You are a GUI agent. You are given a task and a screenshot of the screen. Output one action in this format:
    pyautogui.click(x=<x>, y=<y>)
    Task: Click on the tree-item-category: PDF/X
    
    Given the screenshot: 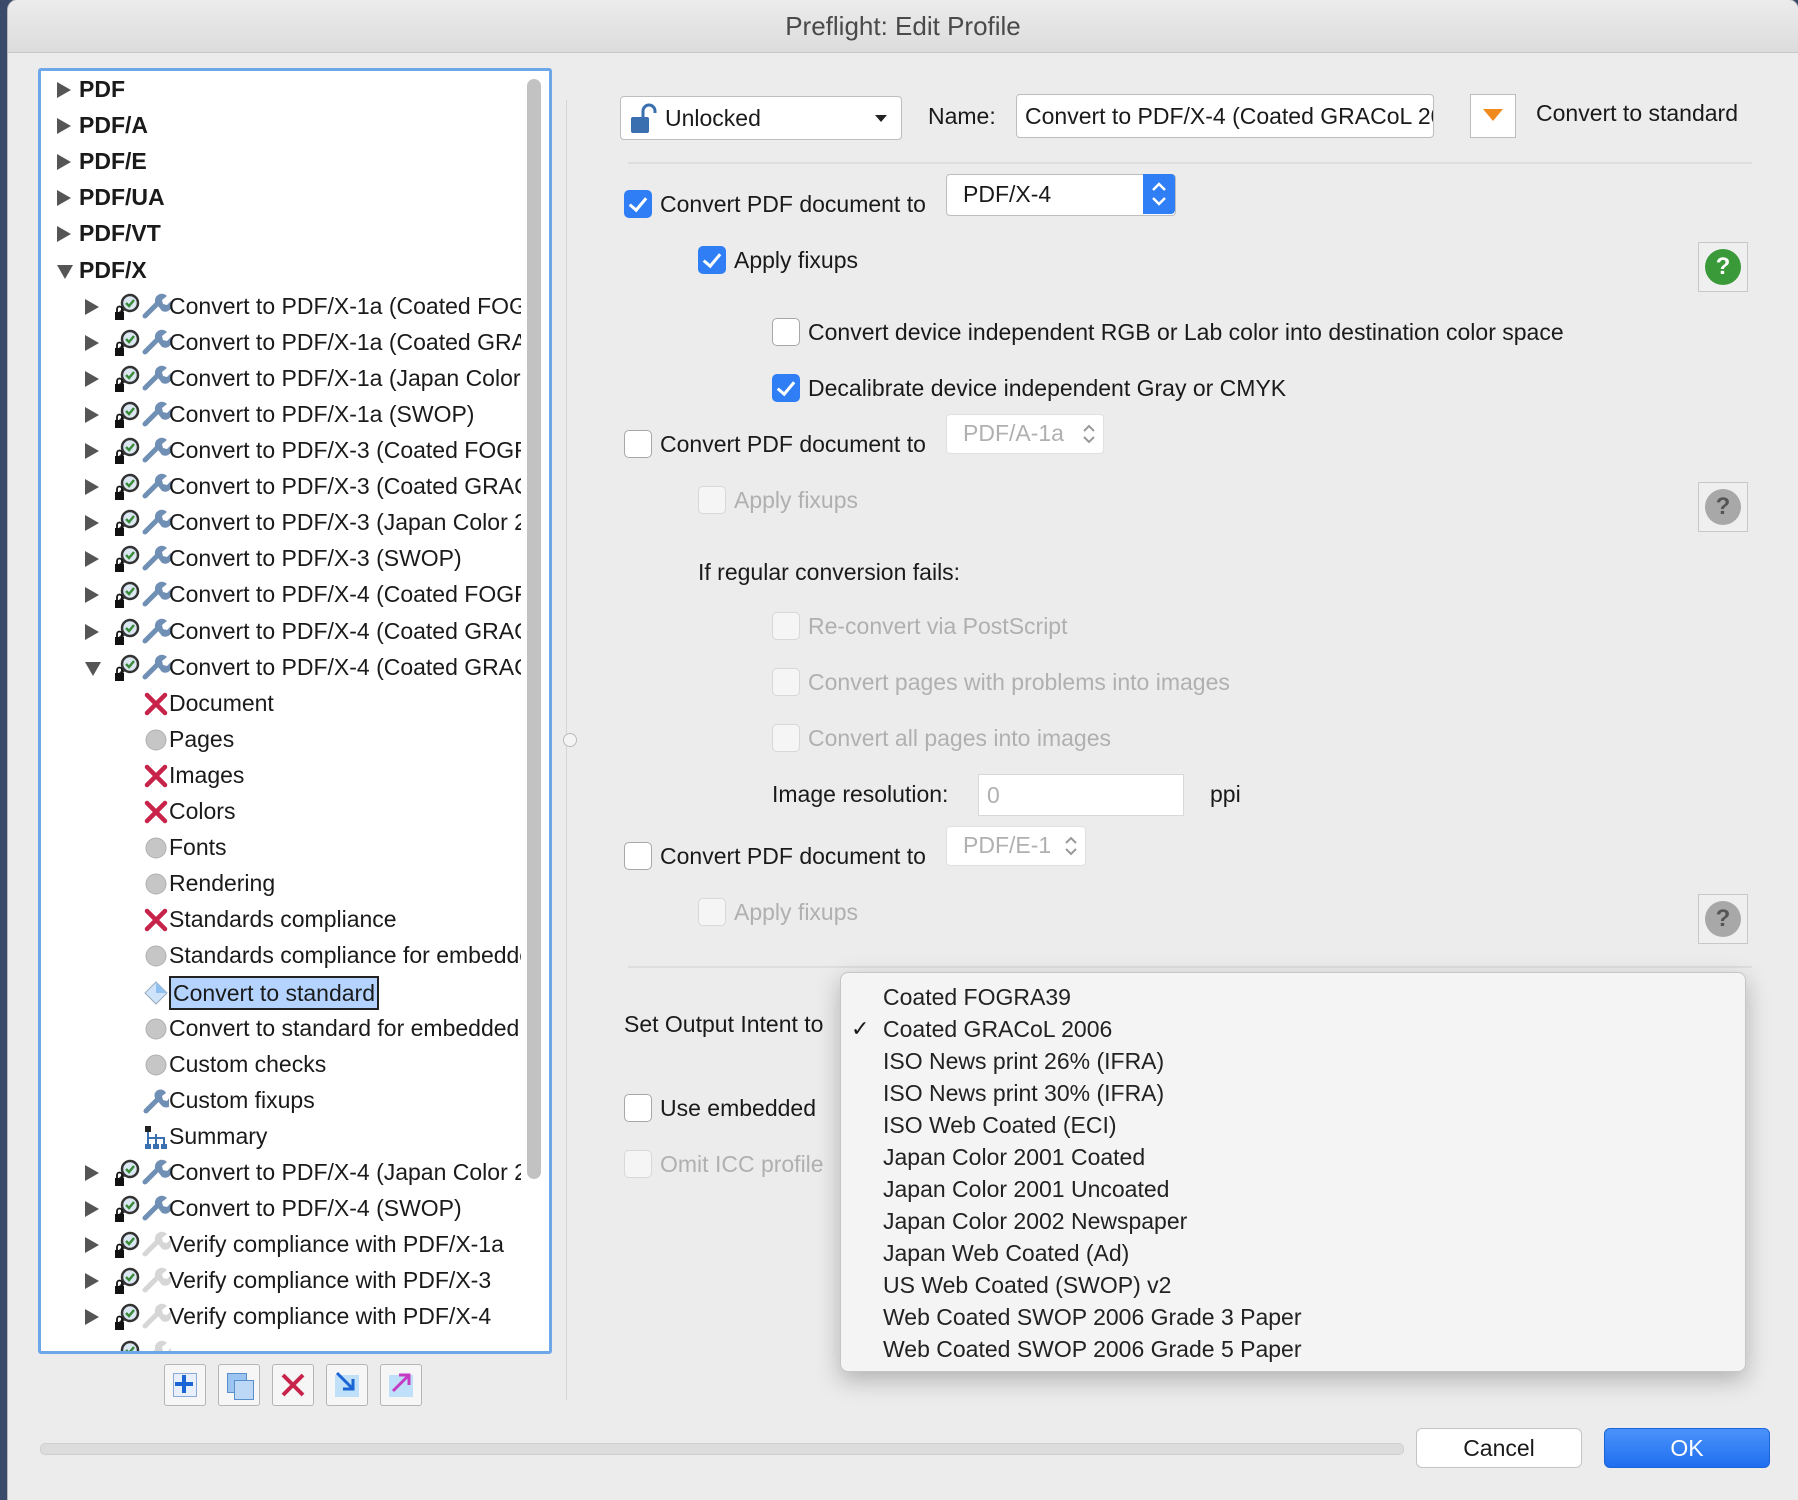 What is the action you would take?
    pyautogui.click(x=281, y=270)
    